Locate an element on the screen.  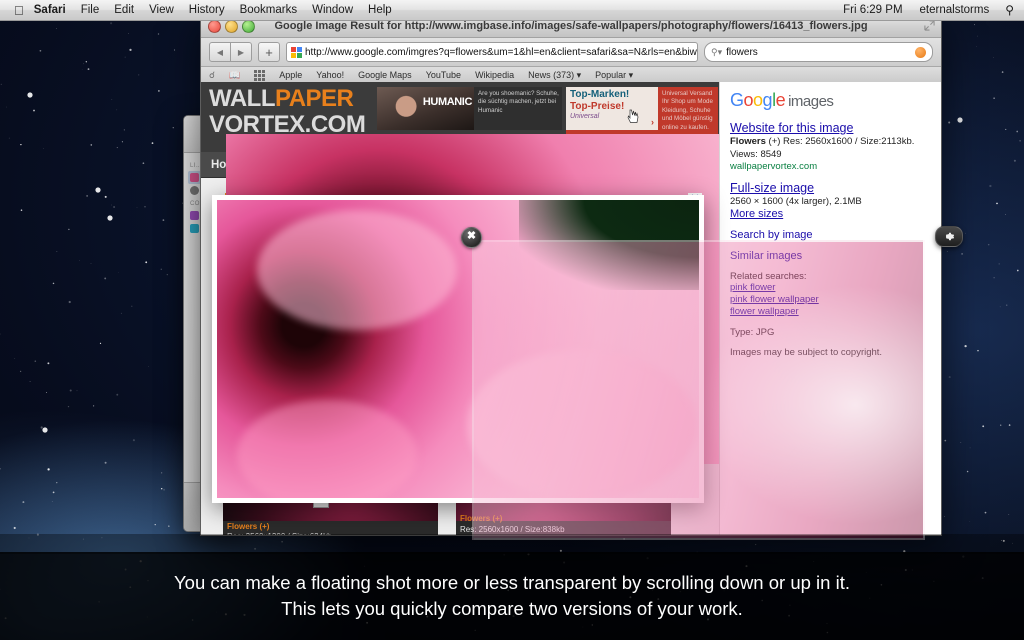
bookmark-youtube: YouTube is located at coordinates (443, 75).